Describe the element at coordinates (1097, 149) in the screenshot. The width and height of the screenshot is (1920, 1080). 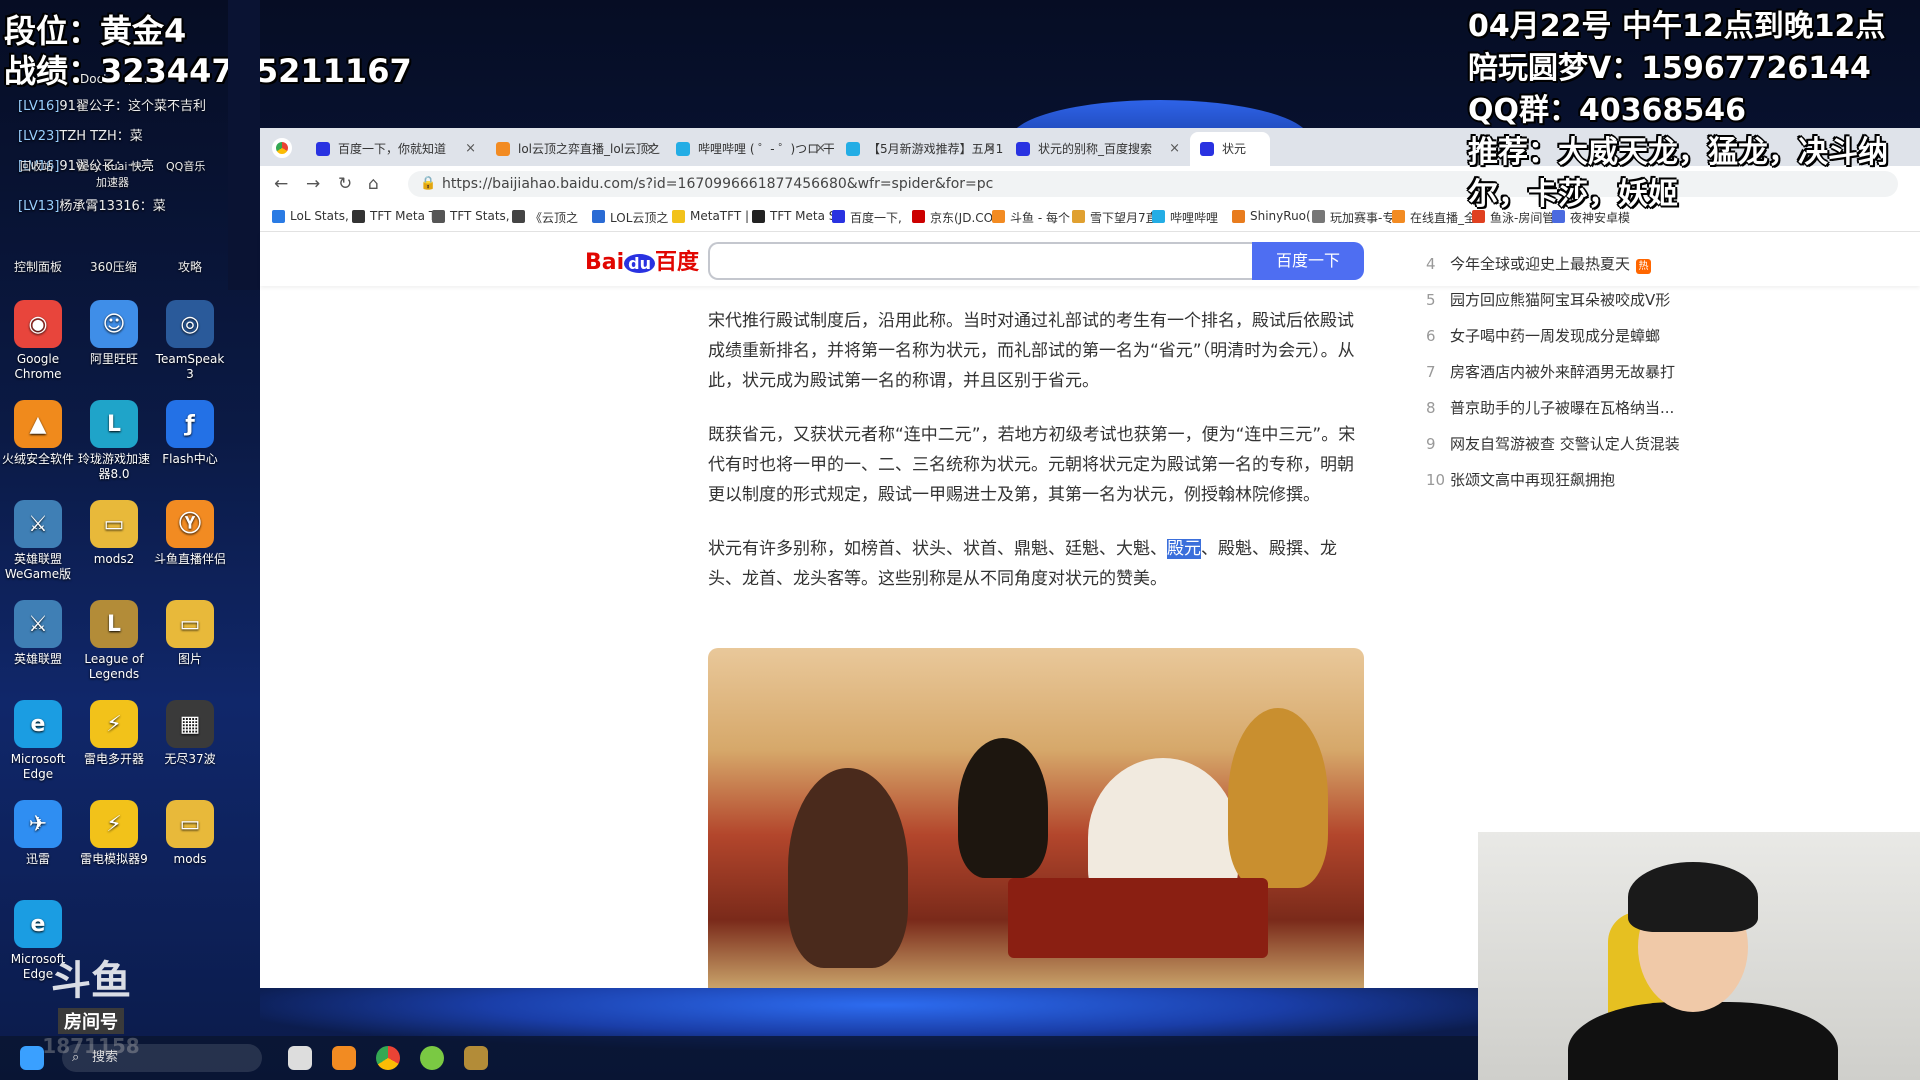
I see `browser-tab: 状元的别称_百度搜索 ×` at that location.